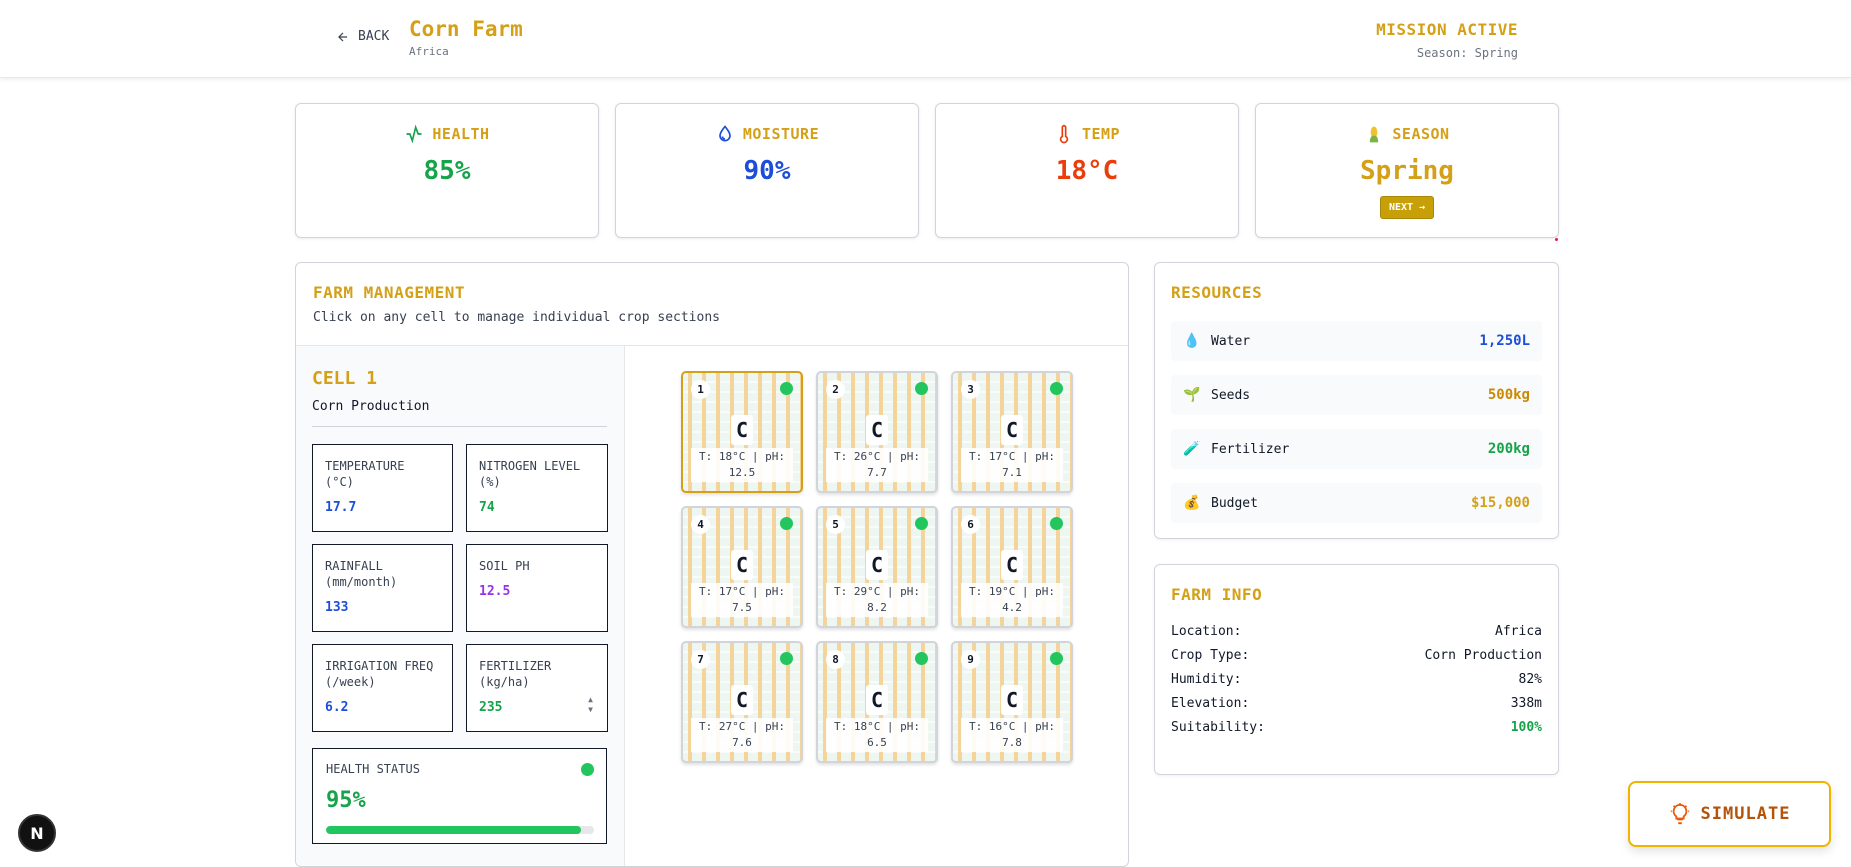 The width and height of the screenshot is (1851, 867). What do you see at coordinates (742, 600) in the screenshot?
I see `cell-info: T: 17°C | pH: 7.5` at bounding box center [742, 600].